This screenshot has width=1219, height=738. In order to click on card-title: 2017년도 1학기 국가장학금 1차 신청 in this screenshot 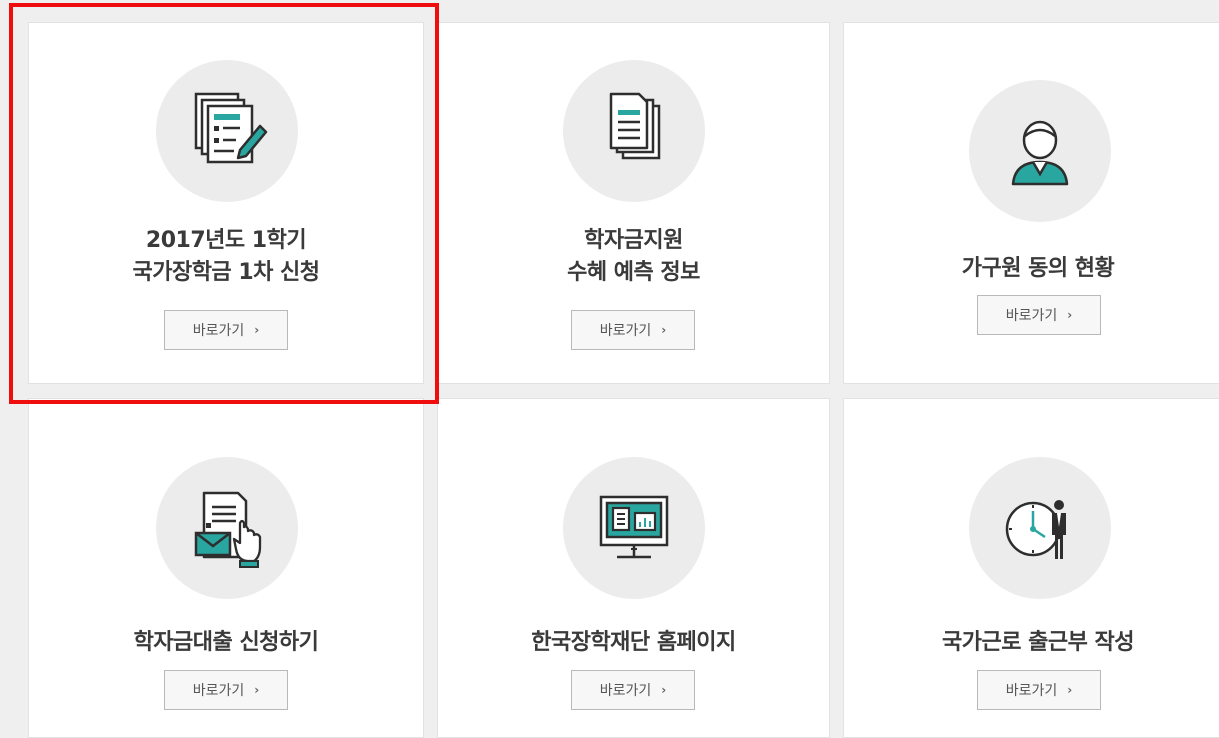, I will do `click(226, 256)`.